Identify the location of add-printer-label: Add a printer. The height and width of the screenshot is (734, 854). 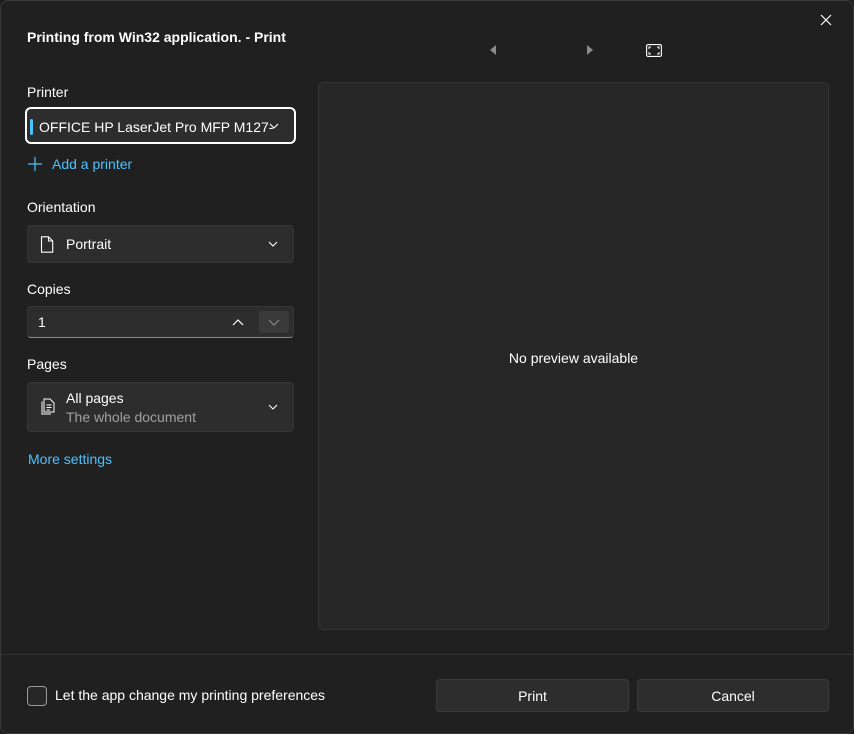
(92, 164).